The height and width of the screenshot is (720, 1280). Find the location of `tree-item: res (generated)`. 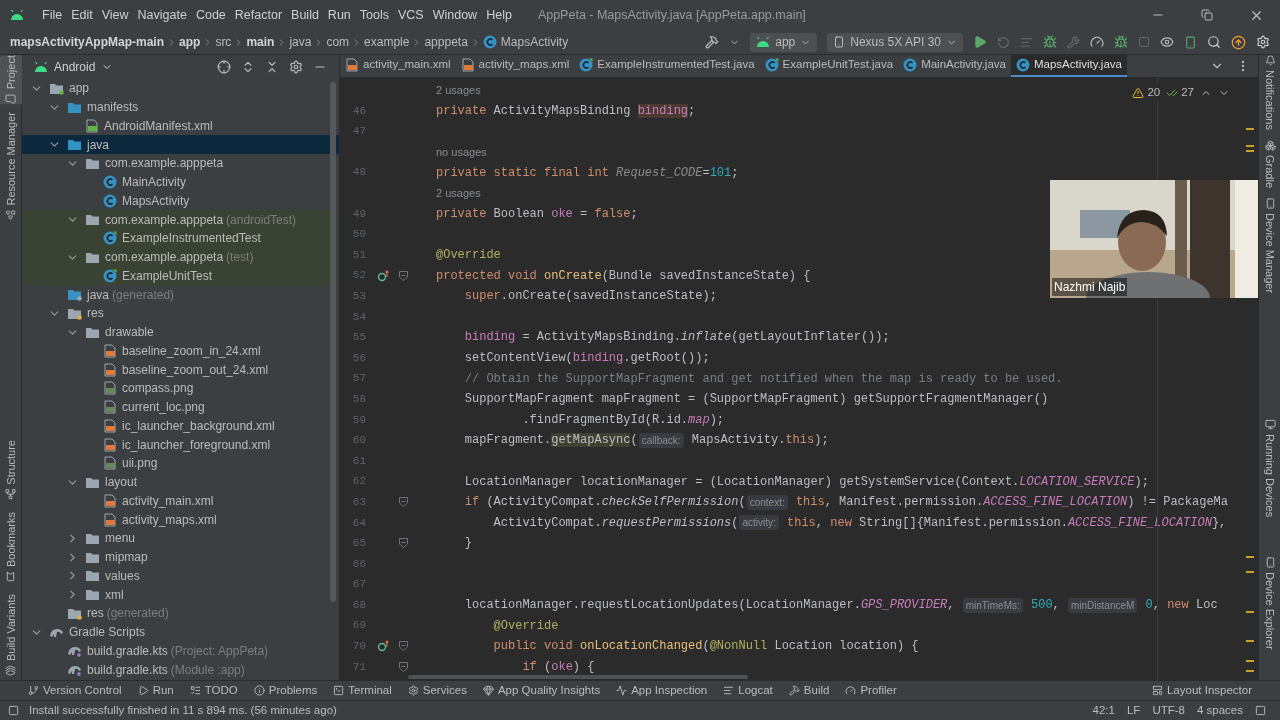

tree-item: res (generated) is located at coordinates (180, 613).